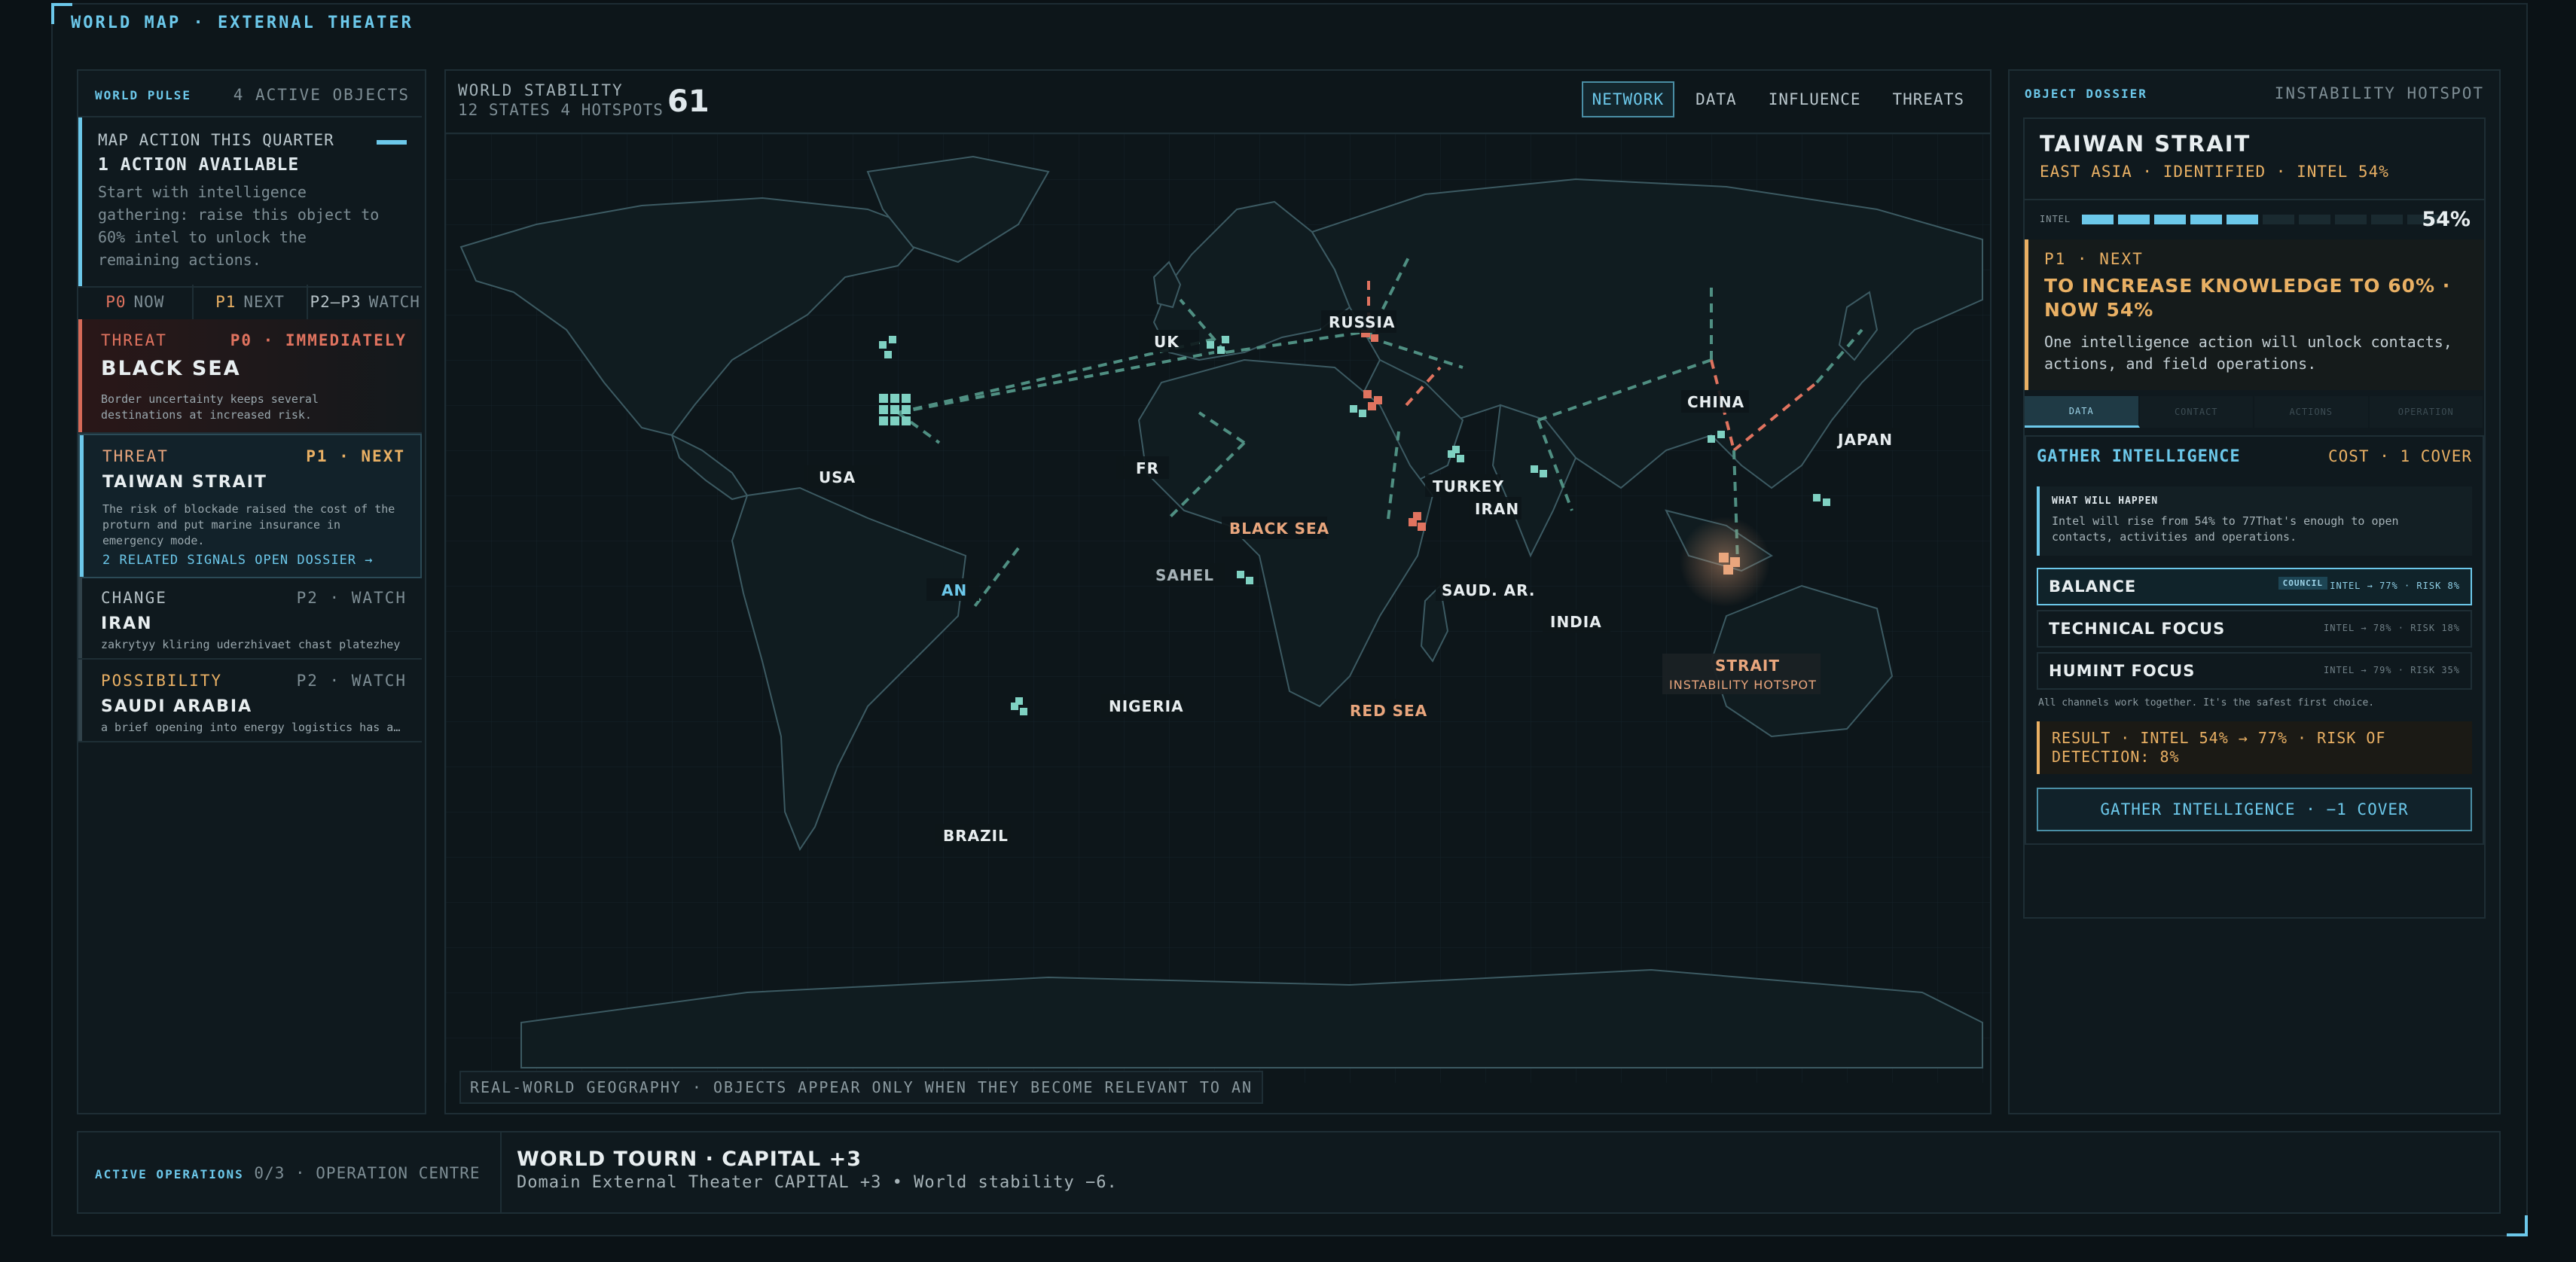 Image resolution: width=2576 pixels, height=1262 pixels. What do you see at coordinates (2261, 219) in the screenshot?
I see `intel-progress-bar` at bounding box center [2261, 219].